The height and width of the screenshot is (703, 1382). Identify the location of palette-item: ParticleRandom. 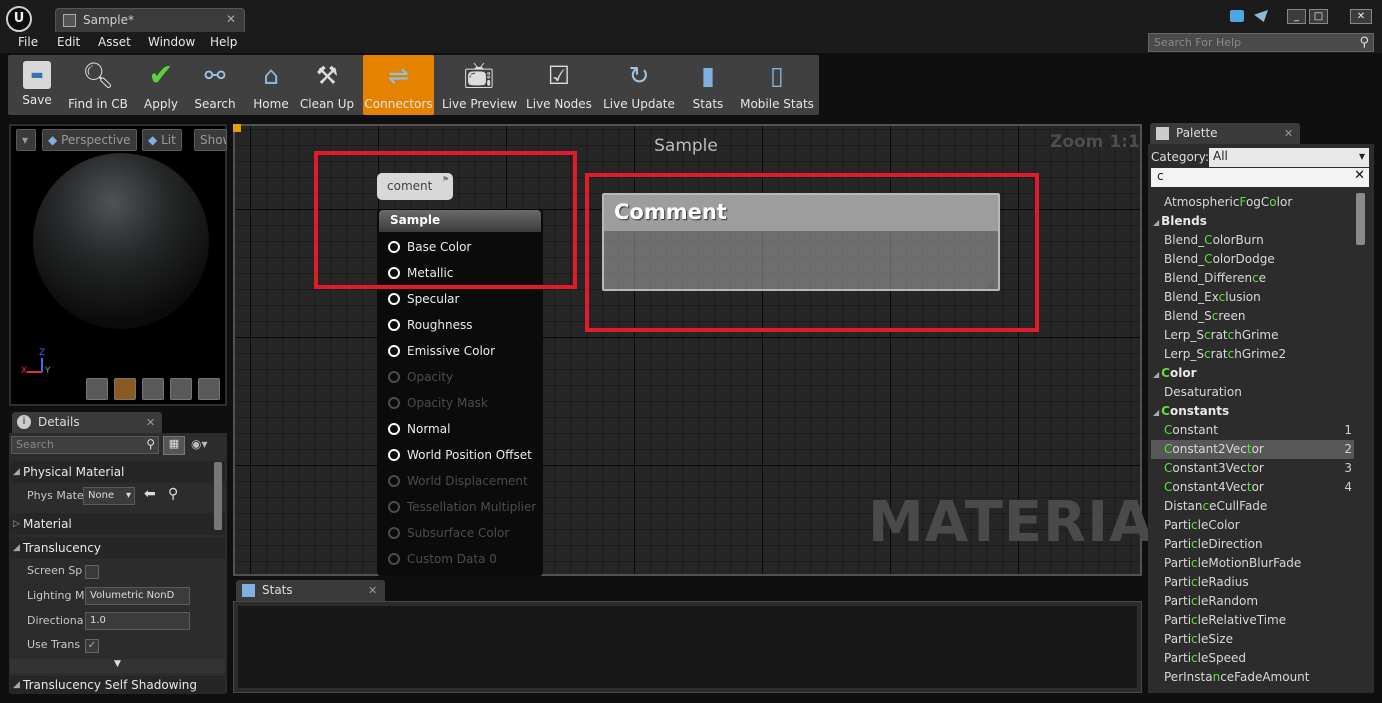
(1252, 601).